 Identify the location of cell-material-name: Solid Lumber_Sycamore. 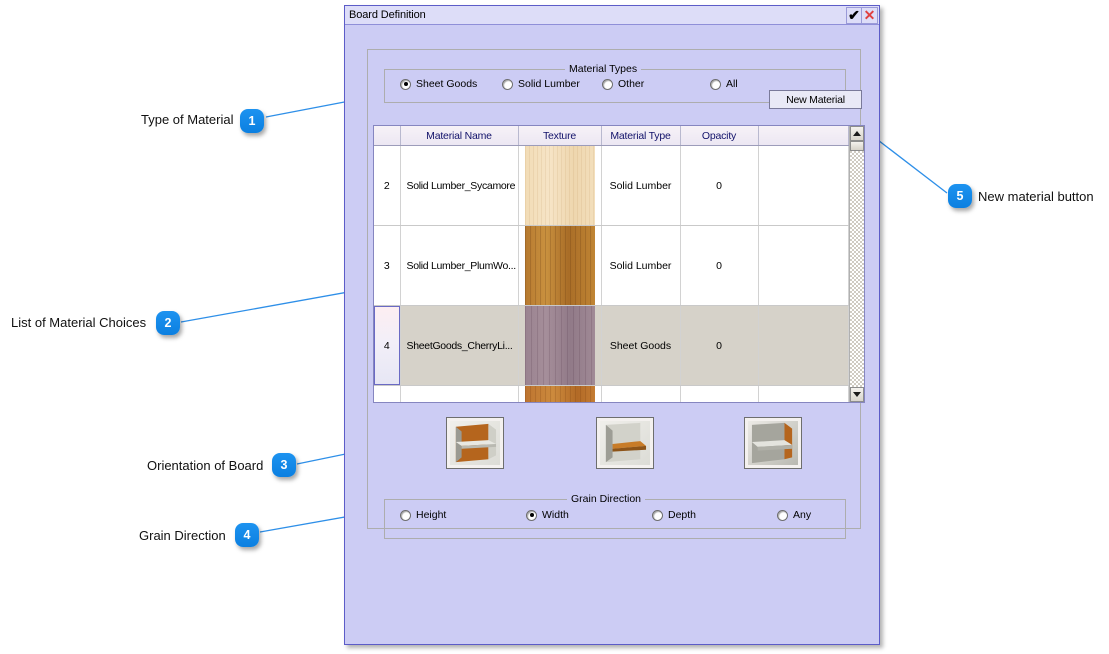
(459, 185).